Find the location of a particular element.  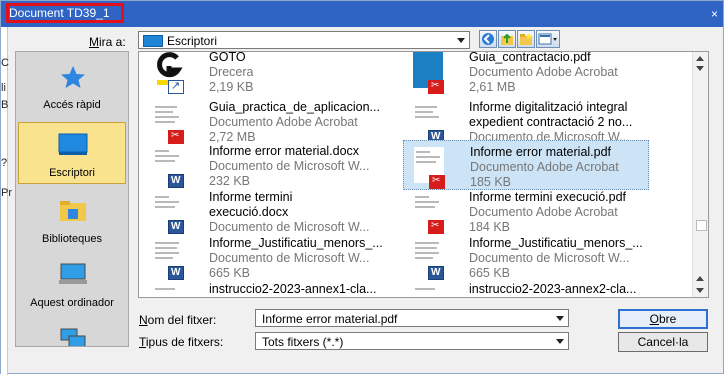

place-libraries: Biblioteques is located at coordinates (72, 219).